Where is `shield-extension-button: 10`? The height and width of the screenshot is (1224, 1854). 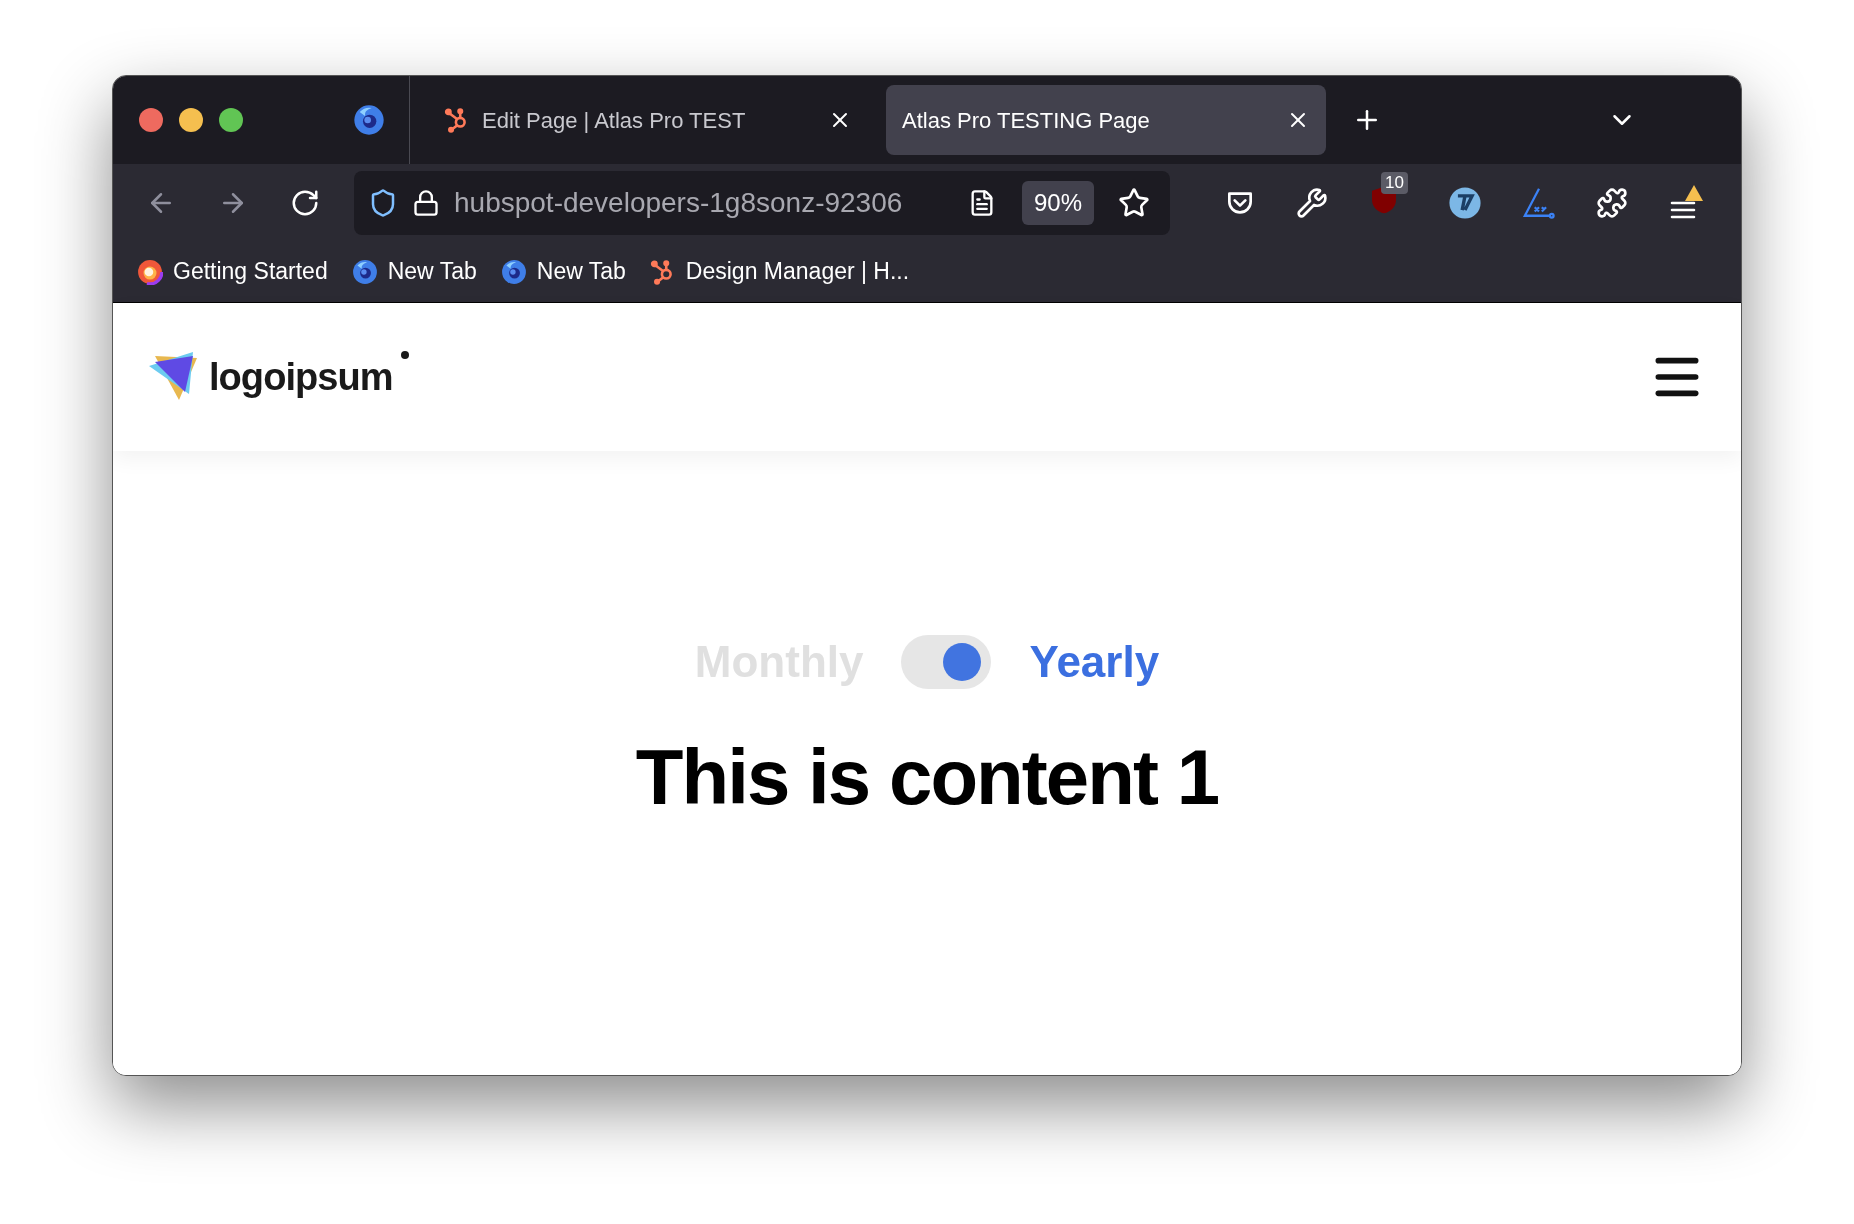
shield-extension-button: 10 is located at coordinates (1388, 195).